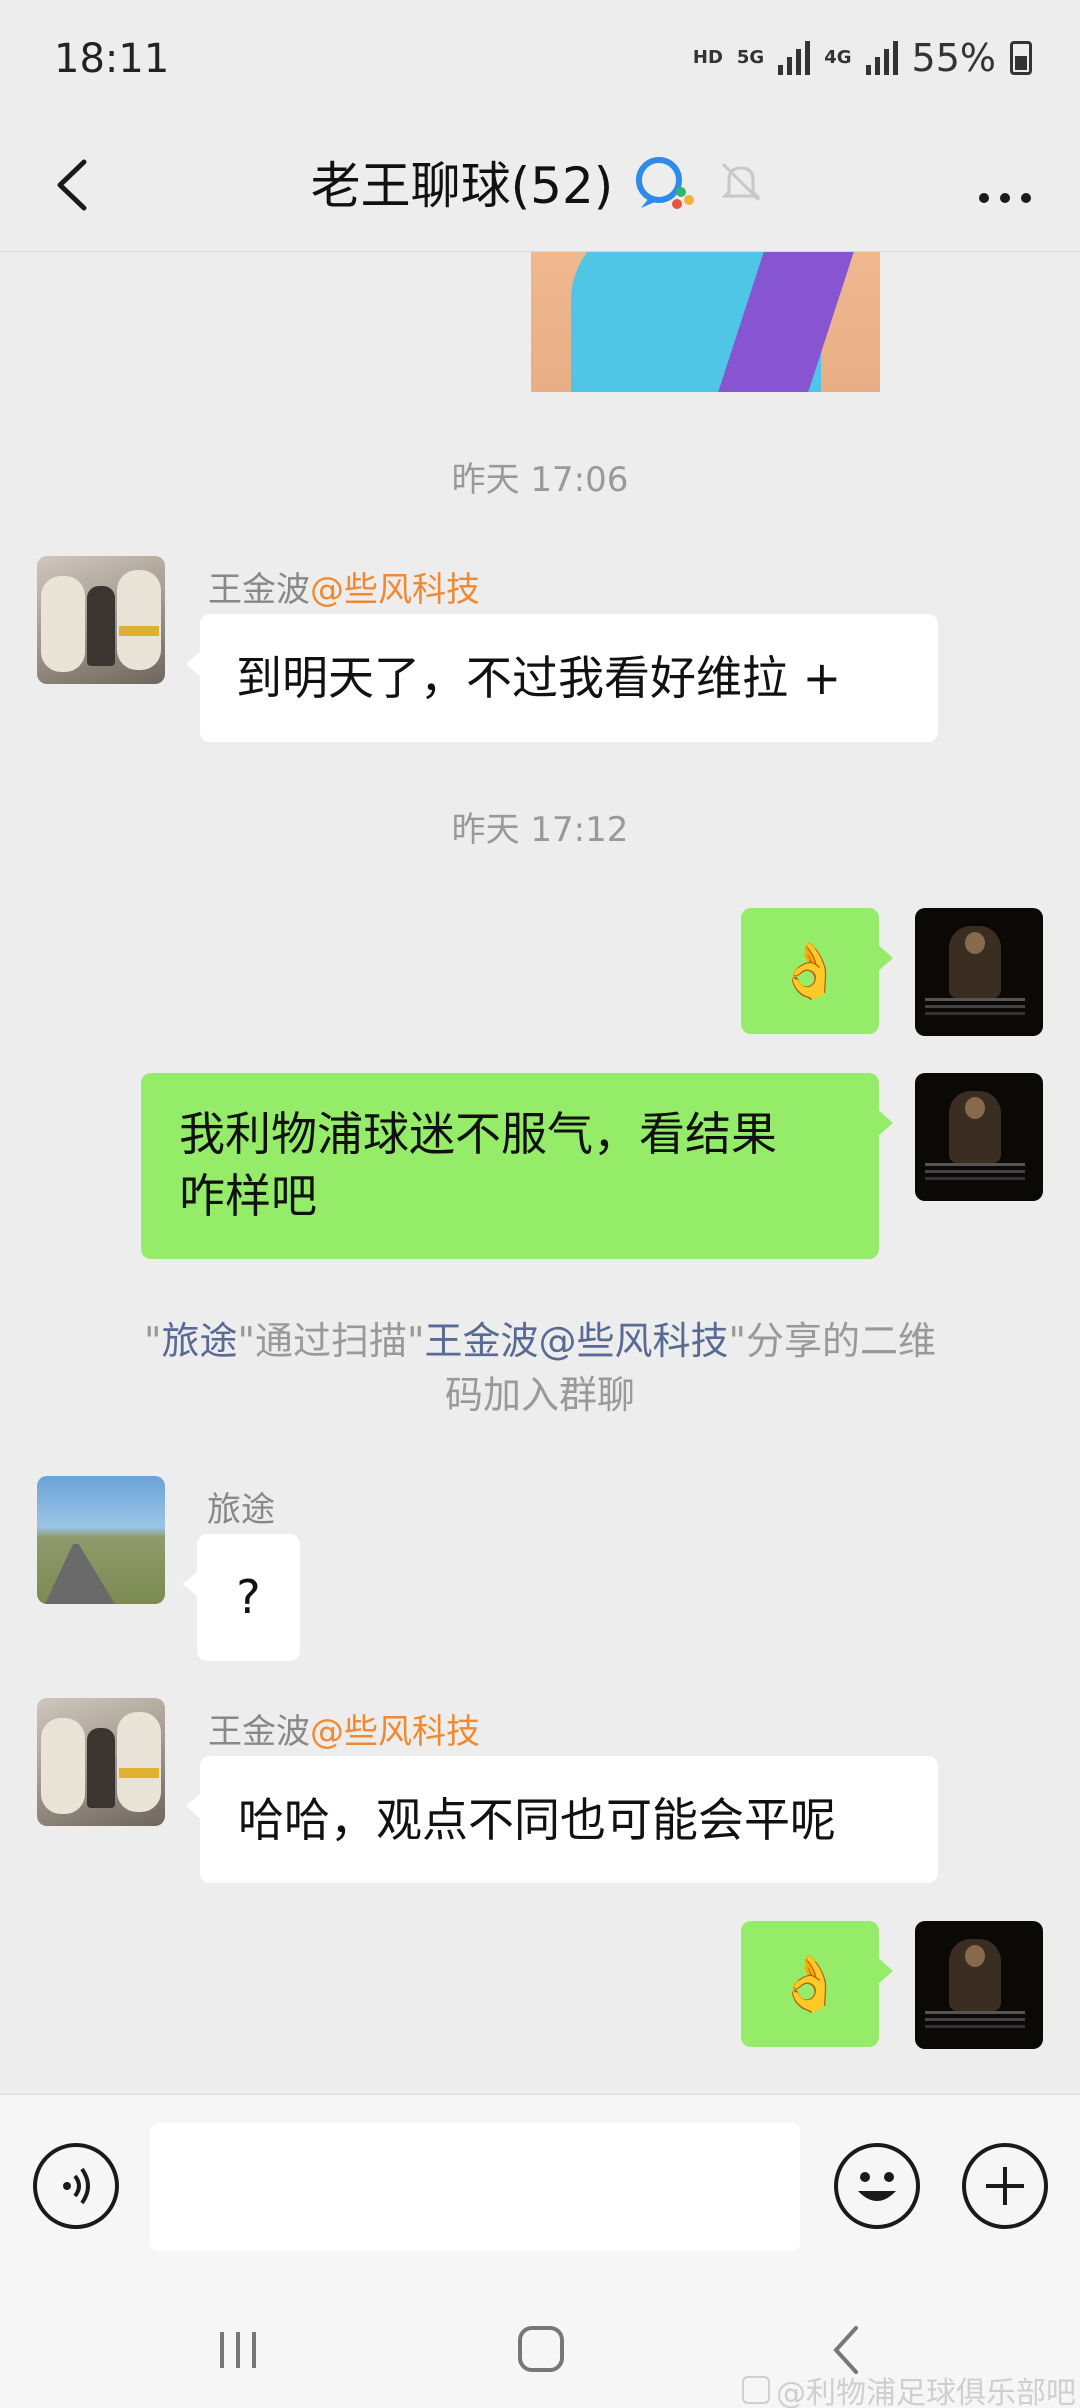 The height and width of the screenshot is (2408, 1080). What do you see at coordinates (478, 1134) in the screenshot?
I see `message-text-line1: 我利物浦球迷不服气，看结果` at bounding box center [478, 1134].